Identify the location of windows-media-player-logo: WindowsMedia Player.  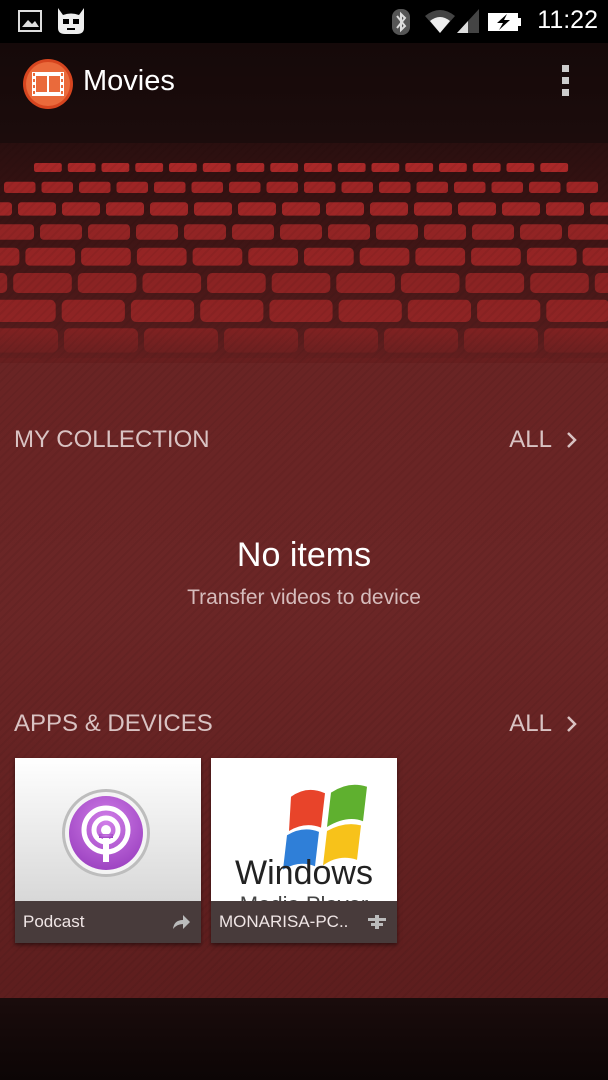
(304, 829).